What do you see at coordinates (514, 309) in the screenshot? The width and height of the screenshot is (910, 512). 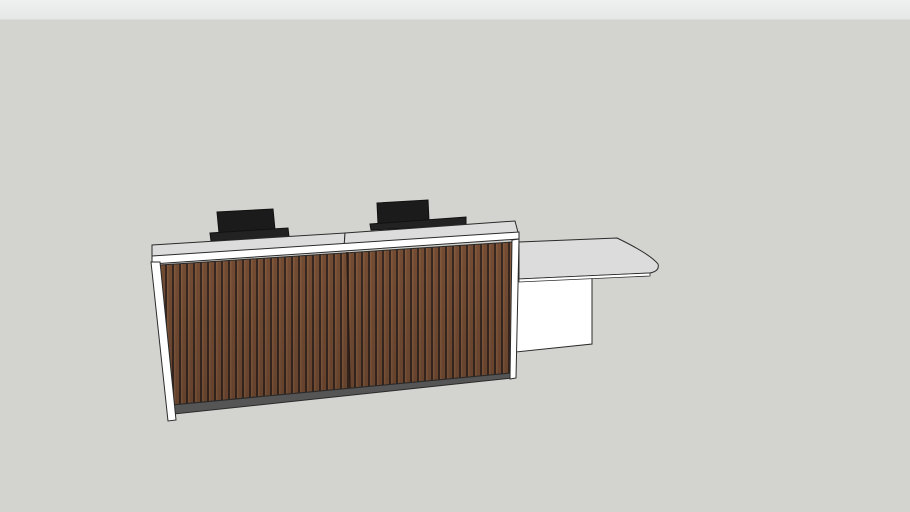 I see `main-desk-right-panel` at bounding box center [514, 309].